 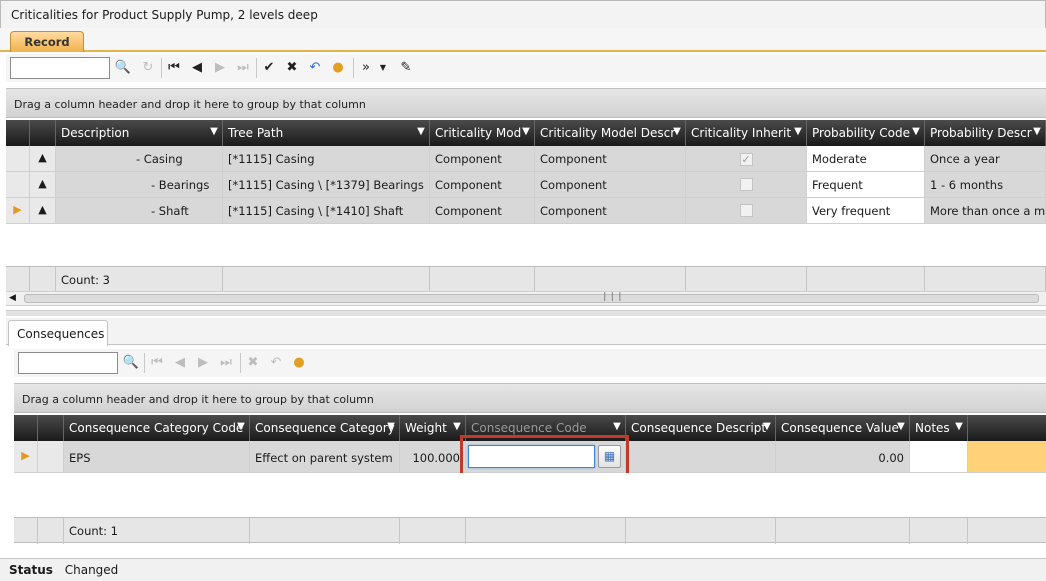 What do you see at coordinates (526, 313) in the screenshot?
I see `splitter` at bounding box center [526, 313].